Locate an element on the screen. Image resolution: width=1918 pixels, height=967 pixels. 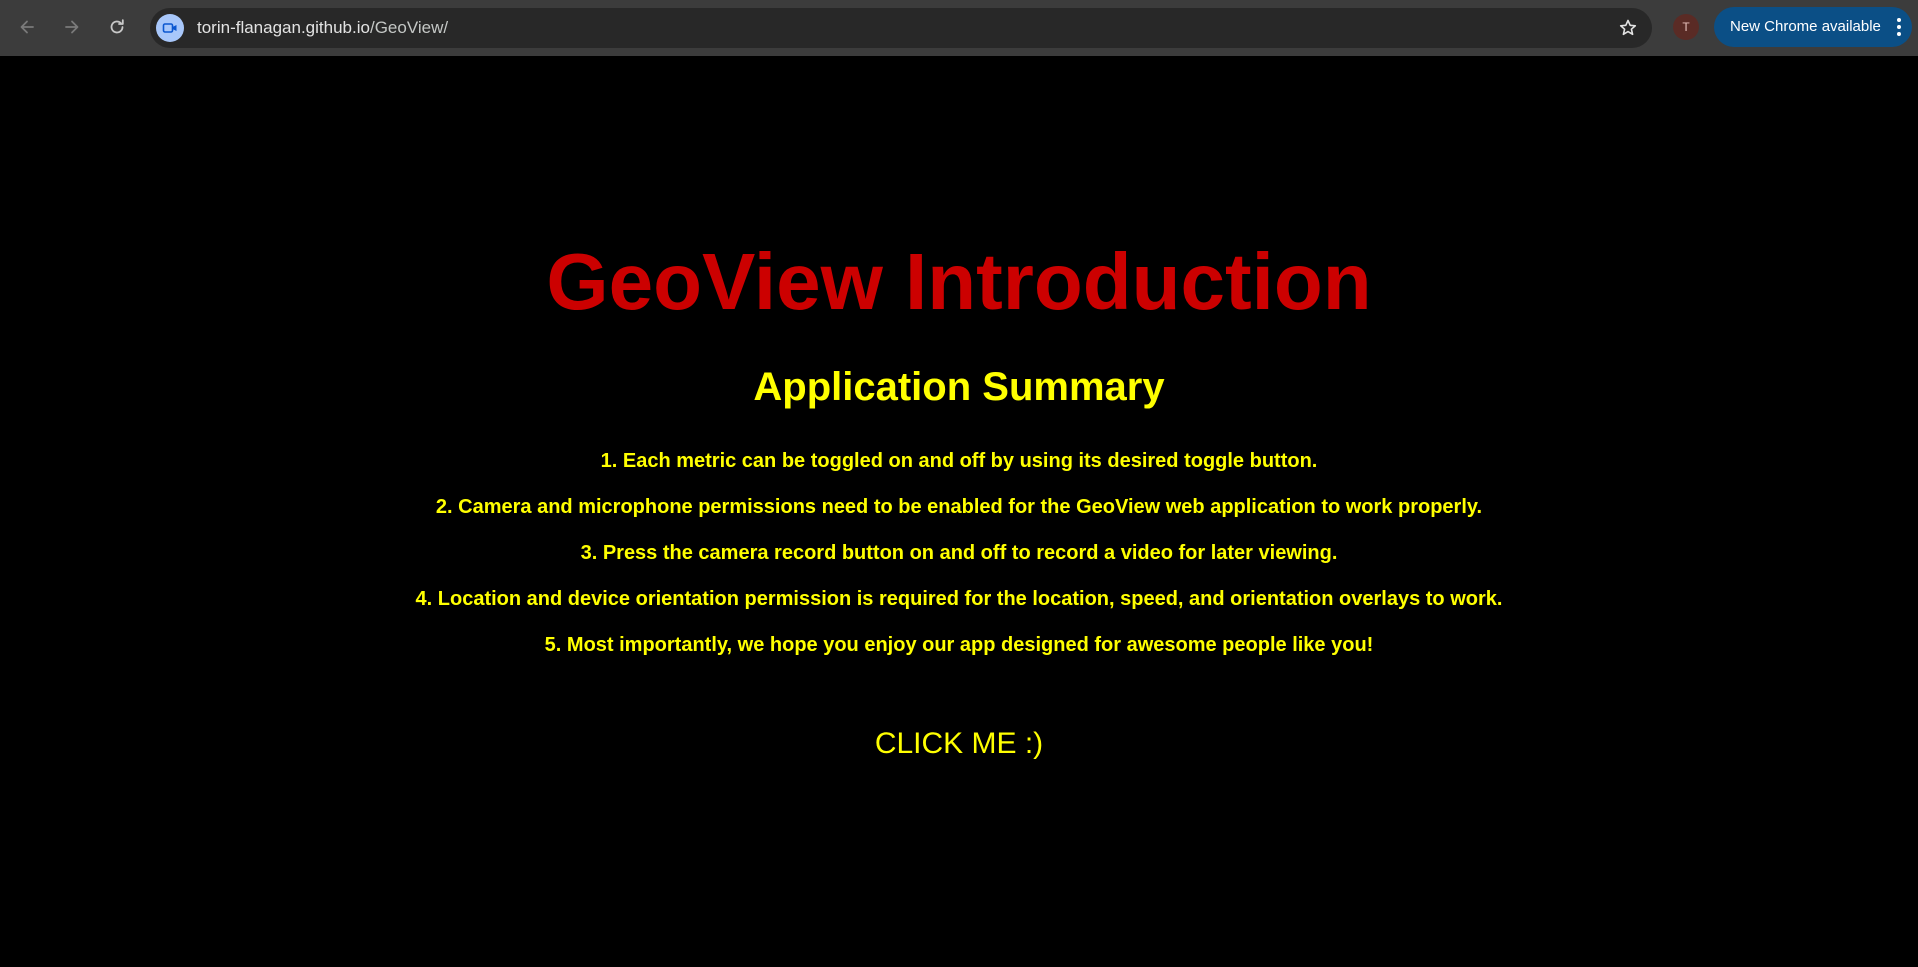
profile-initial: T is located at coordinates (1686, 27).